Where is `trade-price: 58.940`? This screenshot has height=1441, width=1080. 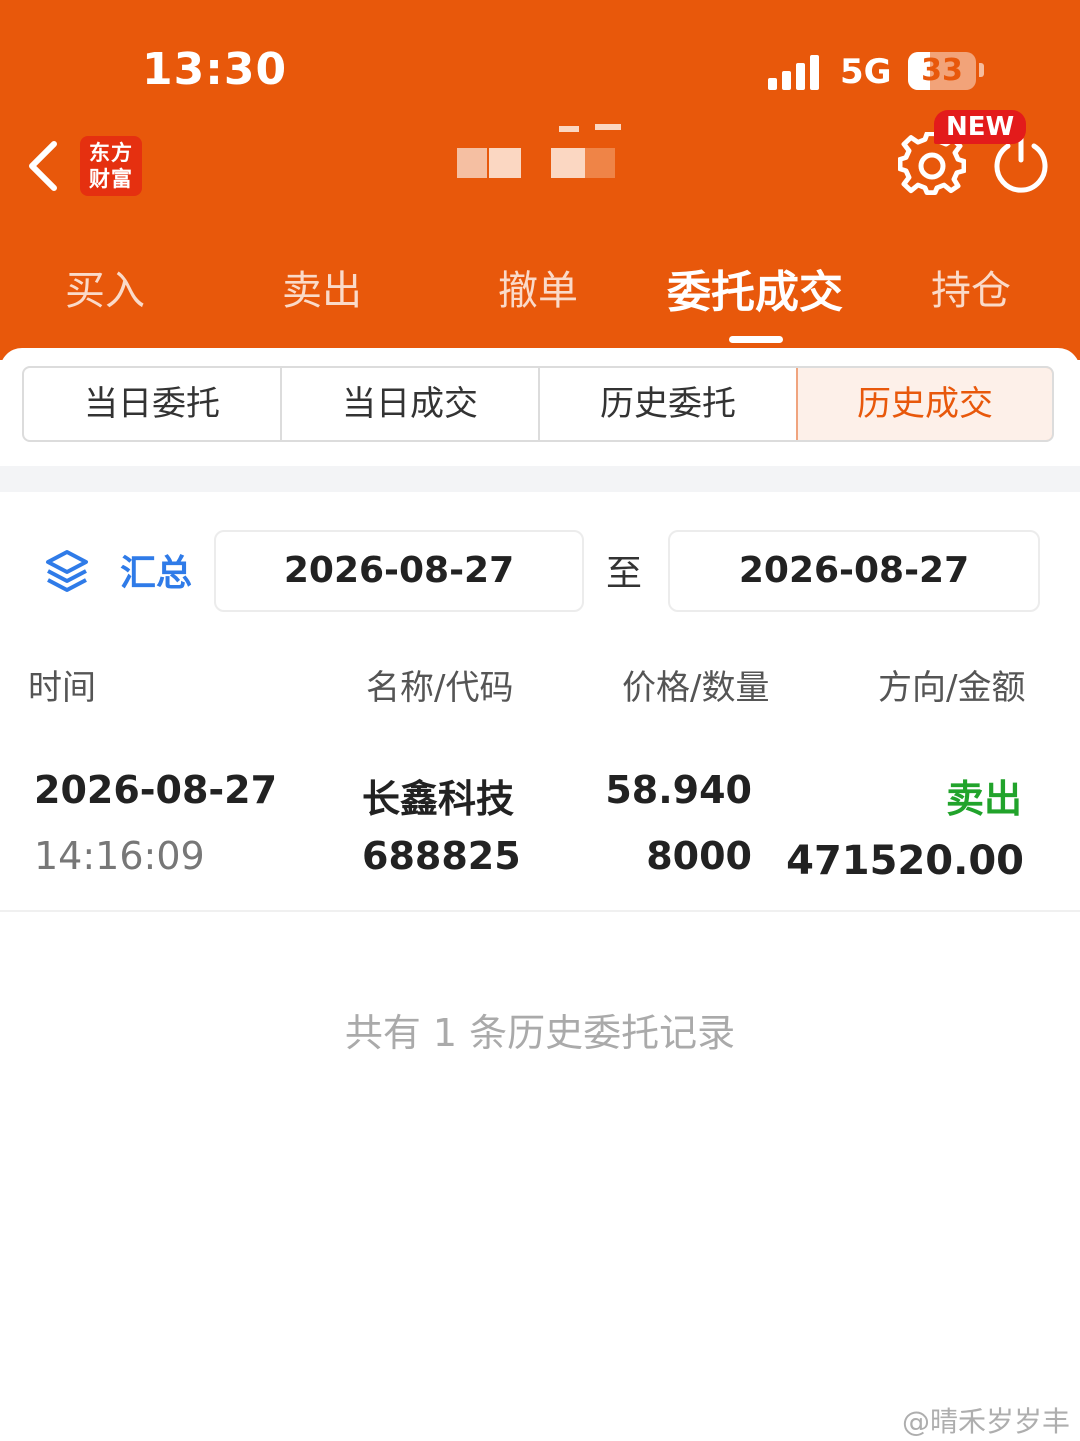
trade-price: 58.940 is located at coordinates (678, 790).